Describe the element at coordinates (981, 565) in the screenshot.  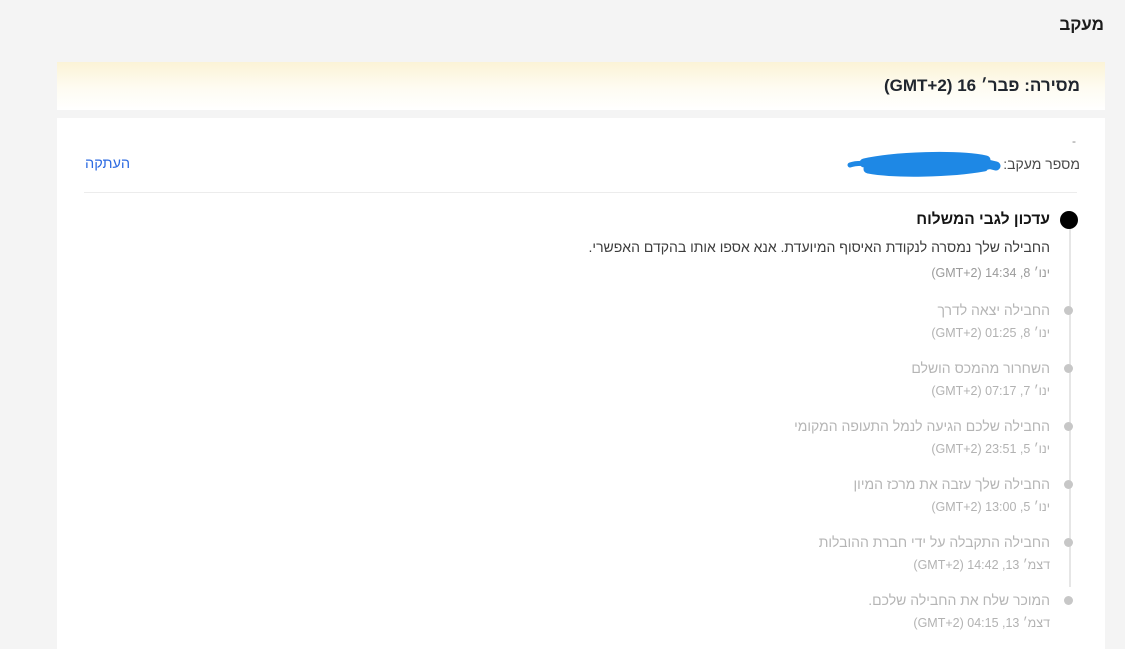
I see `event-timestamp: דצמ׳ 13, 14:42 (GMT+2)` at that location.